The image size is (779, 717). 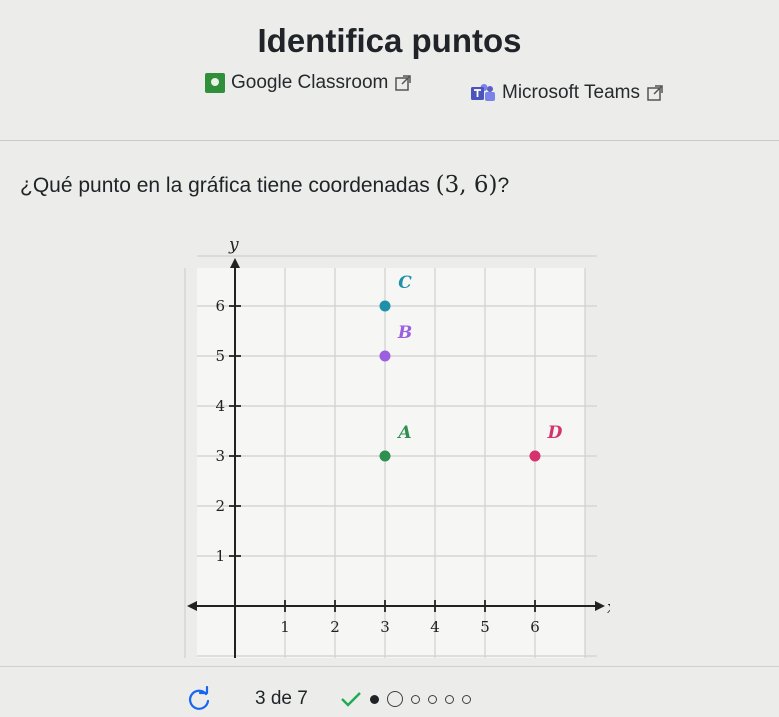 What do you see at coordinates (351, 699) in the screenshot?
I see `progress-check-icon` at bounding box center [351, 699].